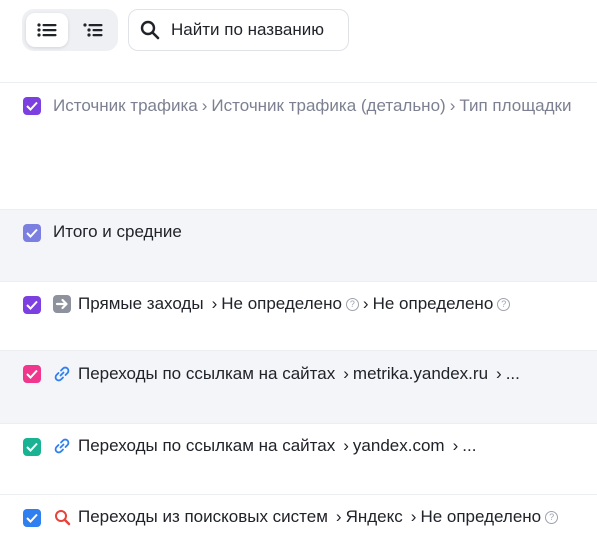 Image resolution: width=597 pixels, height=537 pixels. I want to click on dimensions-checkbox, so click(32, 106).